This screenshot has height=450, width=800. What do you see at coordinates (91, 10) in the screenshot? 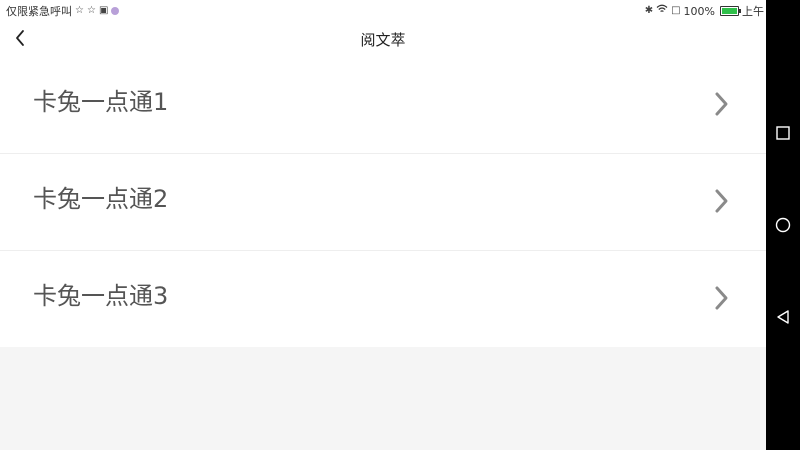
I see `usb-debug-icon: ☆` at bounding box center [91, 10].